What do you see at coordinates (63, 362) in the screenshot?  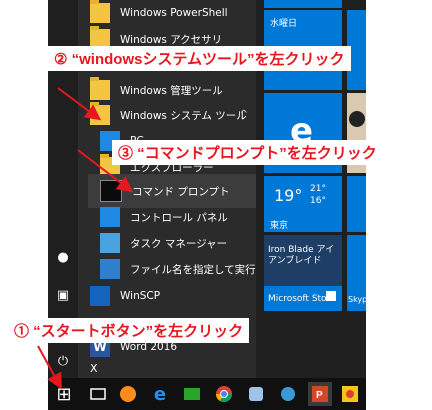 I see `power-icon: ⏻` at bounding box center [63, 362].